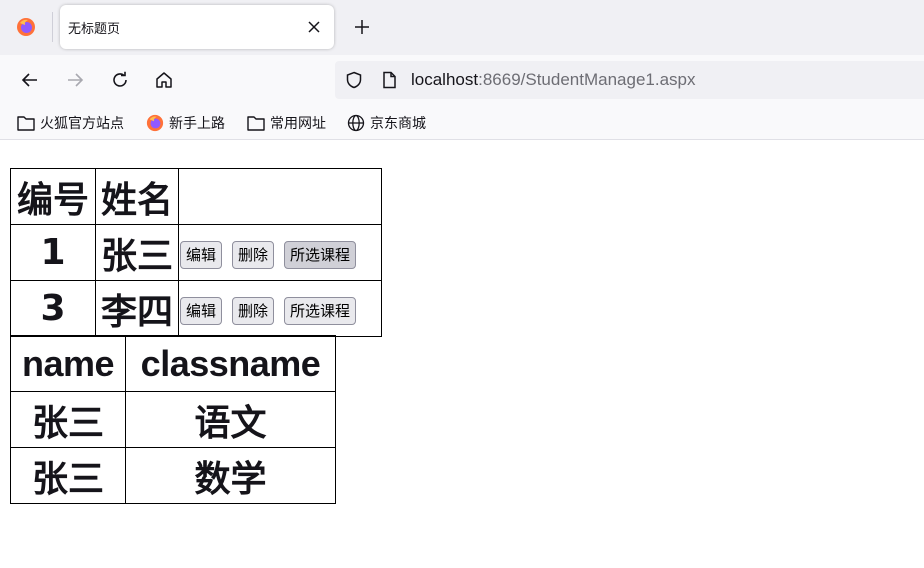 The width and height of the screenshot is (924, 568). Describe the element at coordinates (94, 29) in the screenshot. I see `tab-title: 无标题页` at that location.